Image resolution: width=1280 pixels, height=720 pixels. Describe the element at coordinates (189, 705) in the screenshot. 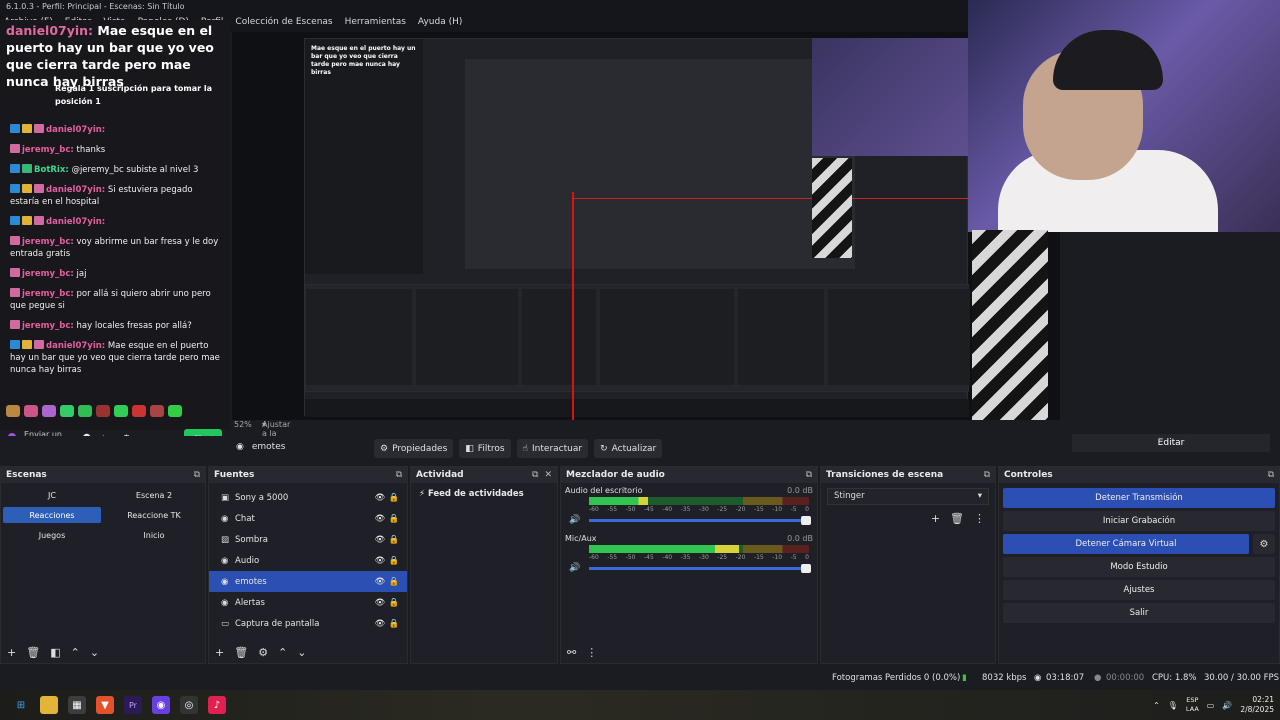

I see `obs-icon: ◎` at that location.